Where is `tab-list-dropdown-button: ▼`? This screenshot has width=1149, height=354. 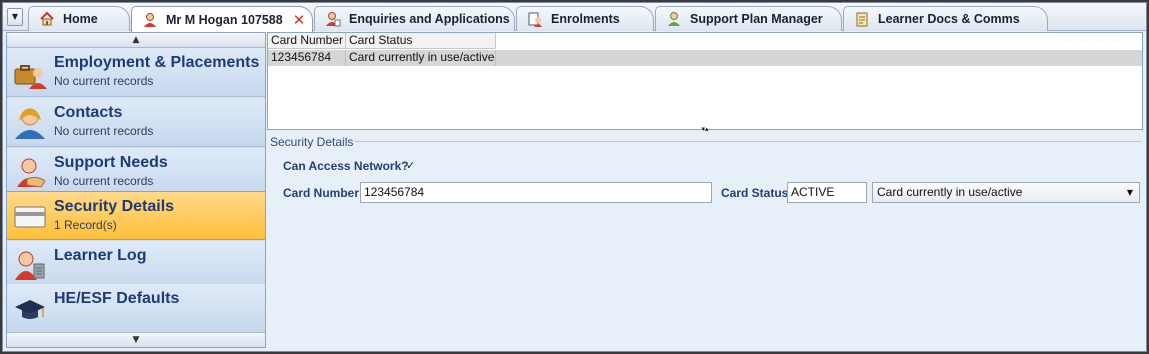
tab-list-dropdown-button: ▼ is located at coordinates (15, 17).